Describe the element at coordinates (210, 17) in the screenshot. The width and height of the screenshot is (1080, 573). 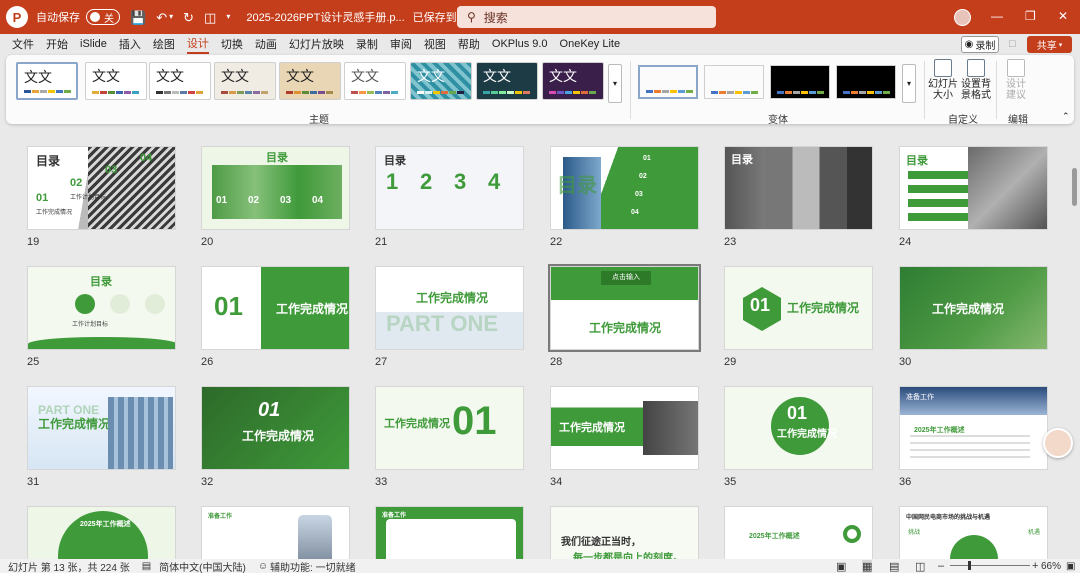
I see `present-icon: ◫` at that location.